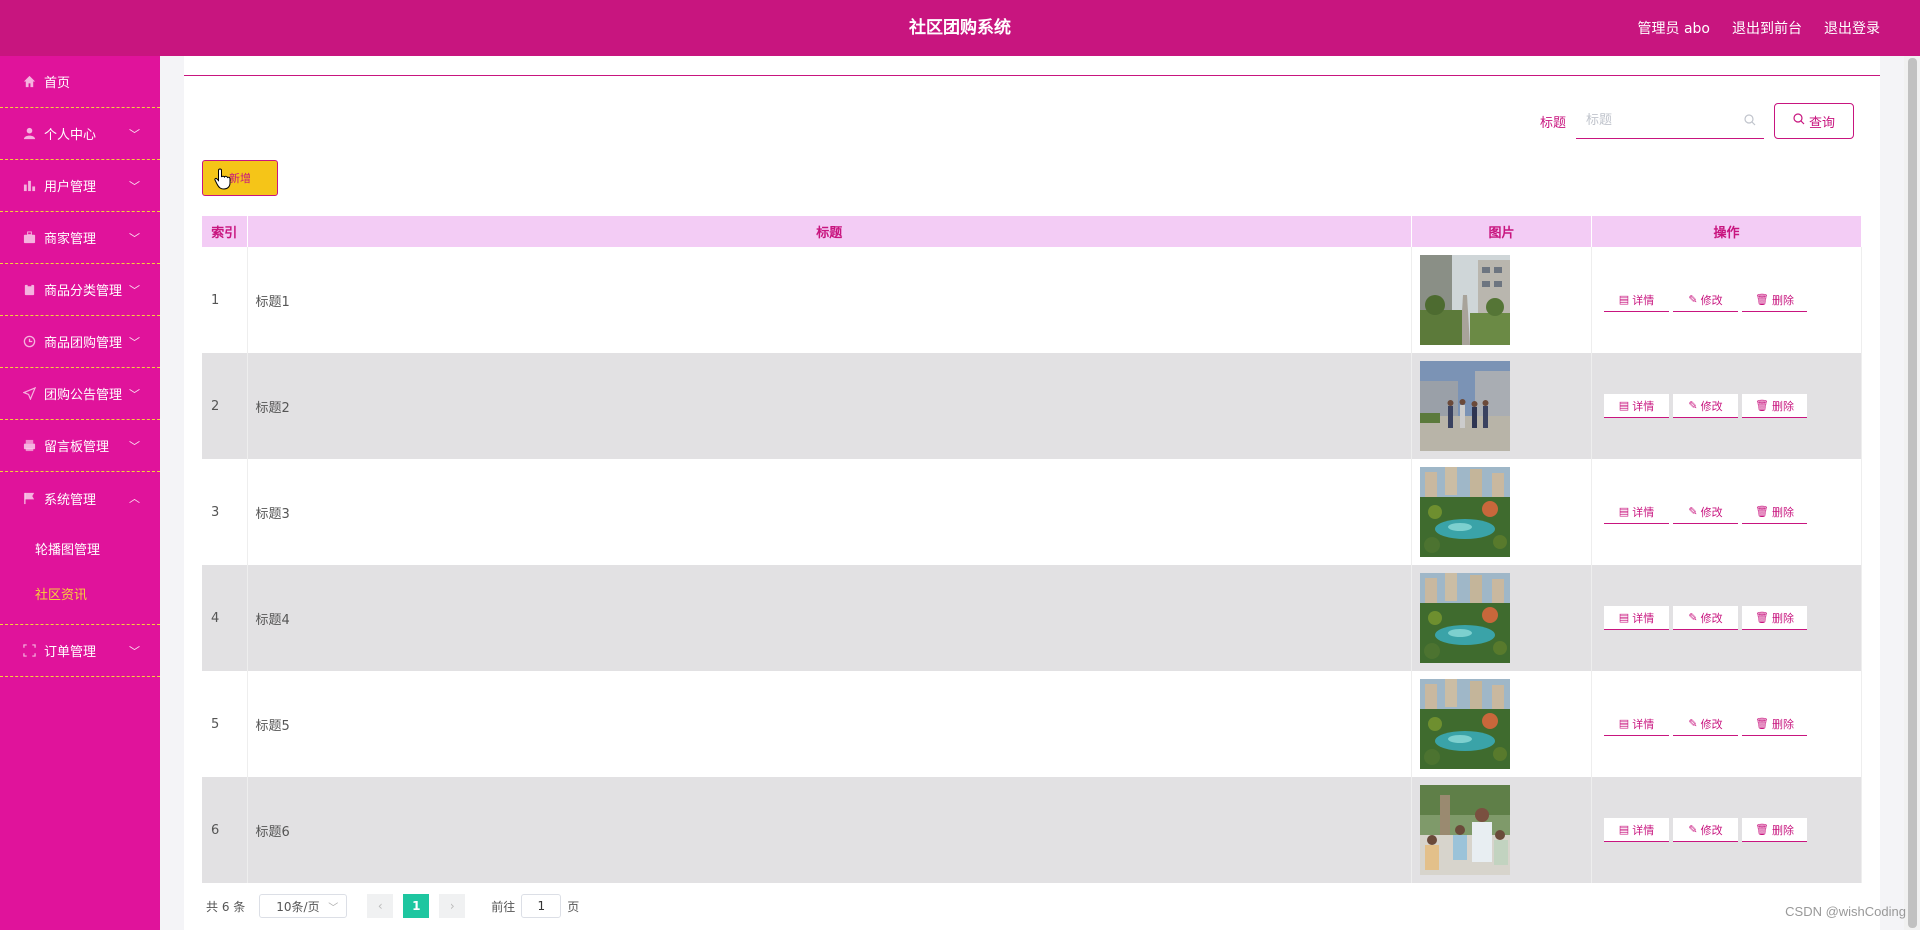 Image resolution: width=1920 pixels, height=930 pixels. What do you see at coordinates (1821, 123) in the screenshot?
I see `query-button-label: 查询` at bounding box center [1821, 123].